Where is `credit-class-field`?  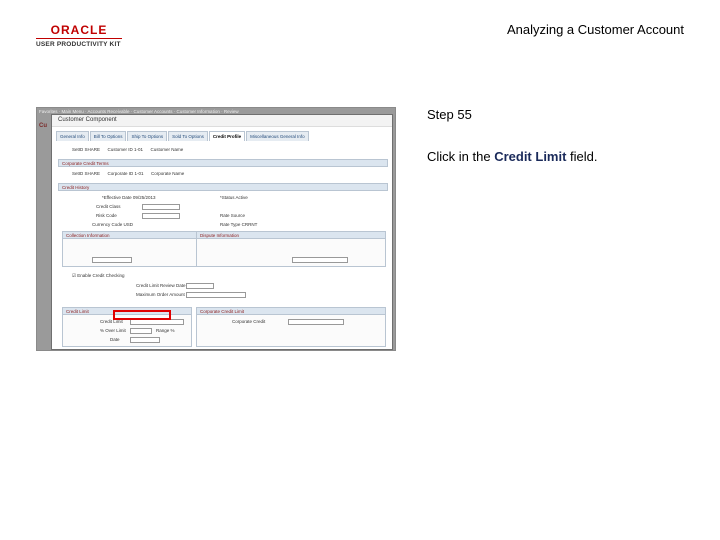
credit-class-field is located at coordinates (161, 207).